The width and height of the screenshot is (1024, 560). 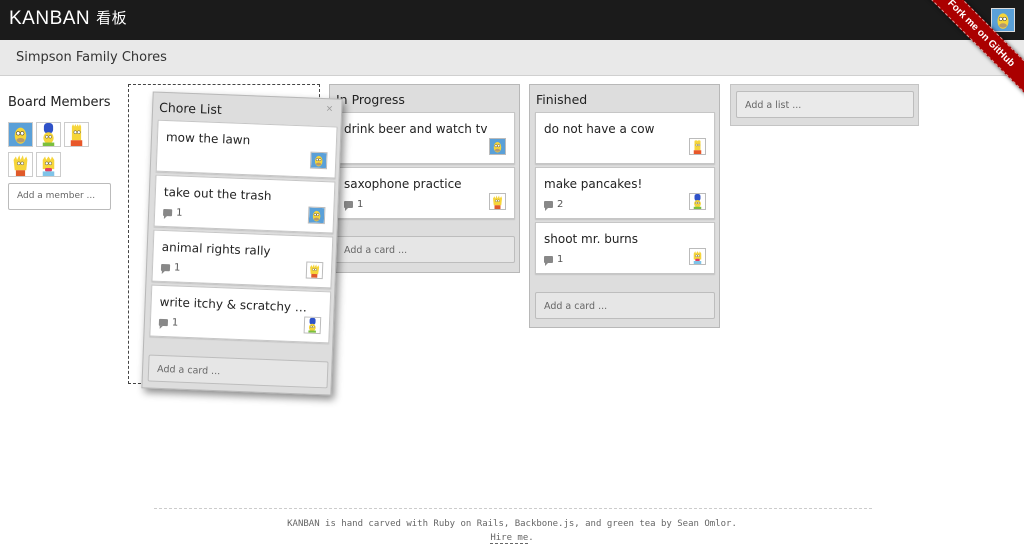 I want to click on card-title: drink beer and watch tv, so click(x=416, y=129).